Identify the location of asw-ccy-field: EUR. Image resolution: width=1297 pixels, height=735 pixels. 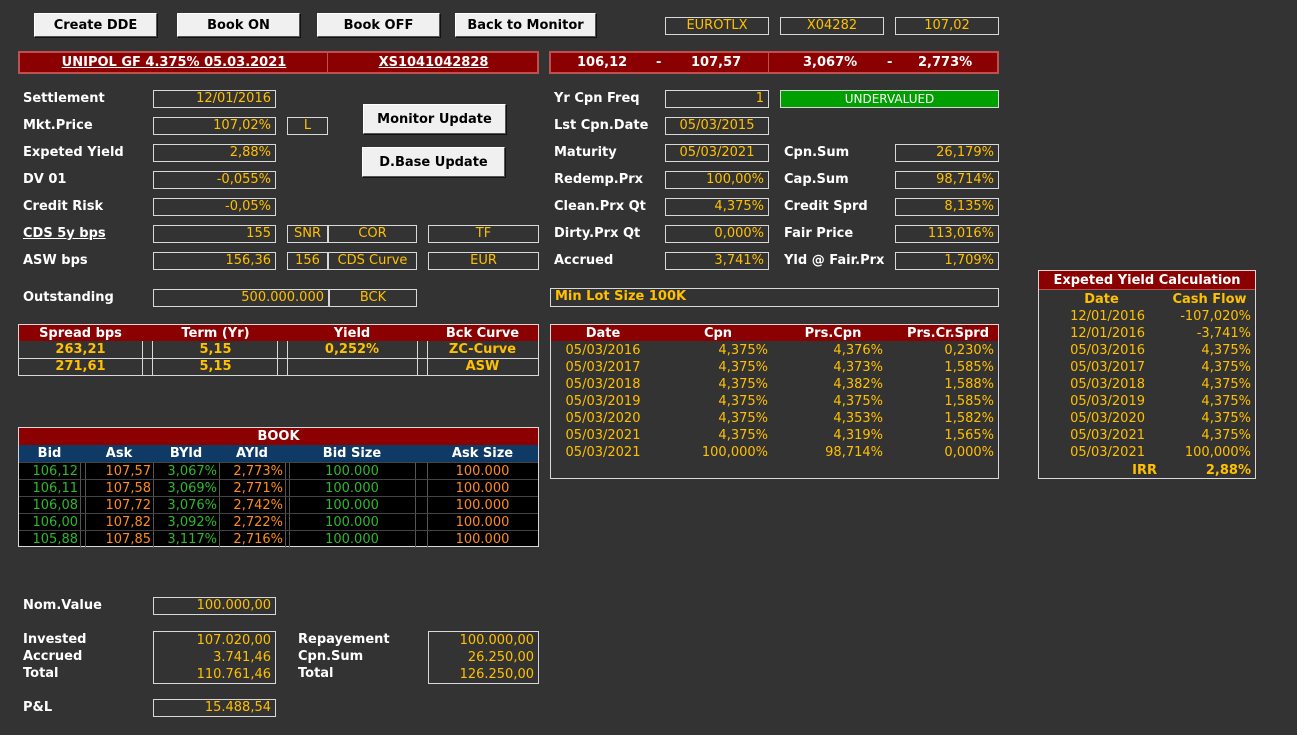
(483, 261).